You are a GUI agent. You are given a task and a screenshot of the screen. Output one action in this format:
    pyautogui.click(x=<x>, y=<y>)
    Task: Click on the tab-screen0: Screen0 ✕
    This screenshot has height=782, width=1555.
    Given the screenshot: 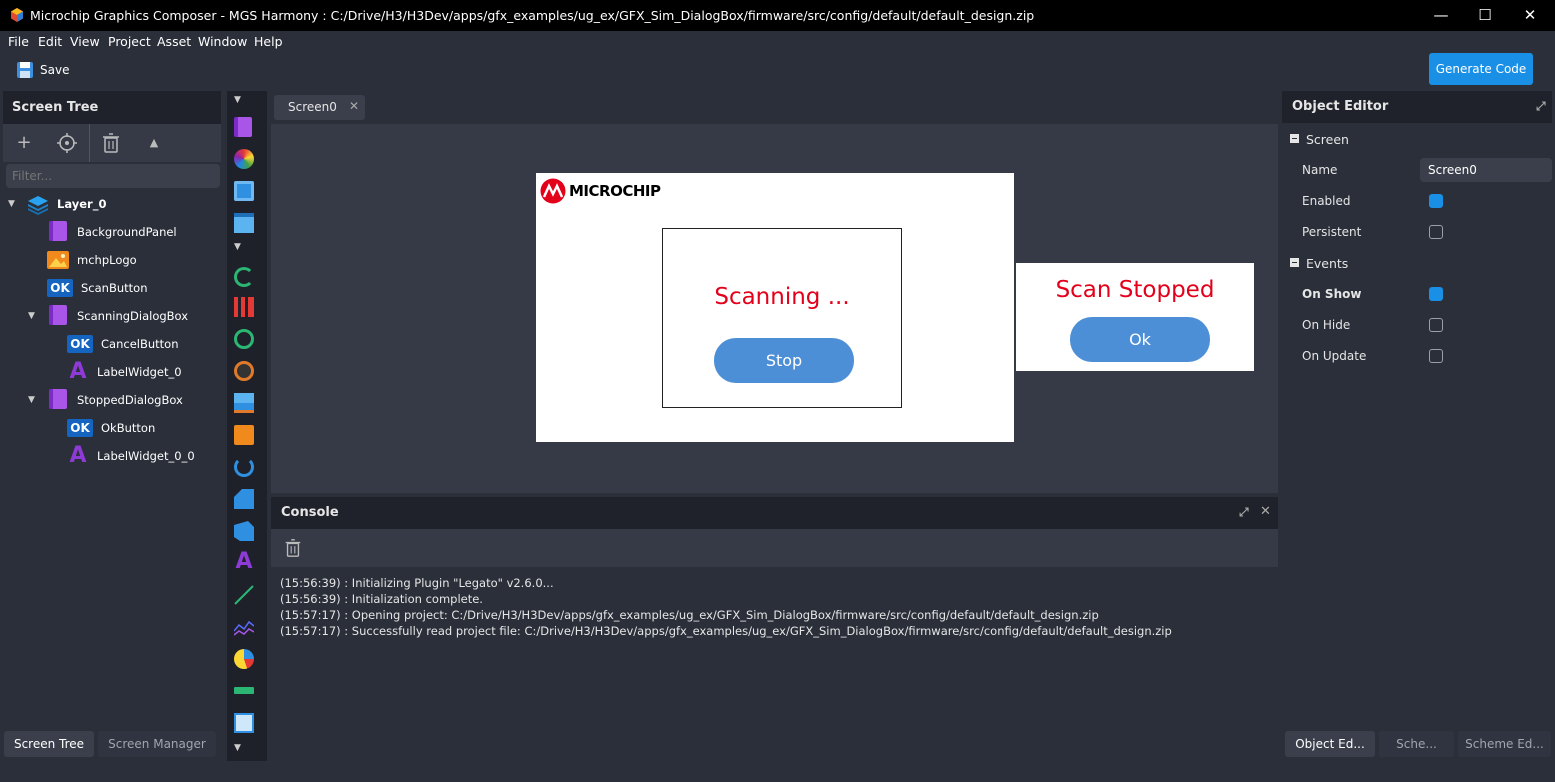 What is the action you would take?
    pyautogui.click(x=319, y=107)
    